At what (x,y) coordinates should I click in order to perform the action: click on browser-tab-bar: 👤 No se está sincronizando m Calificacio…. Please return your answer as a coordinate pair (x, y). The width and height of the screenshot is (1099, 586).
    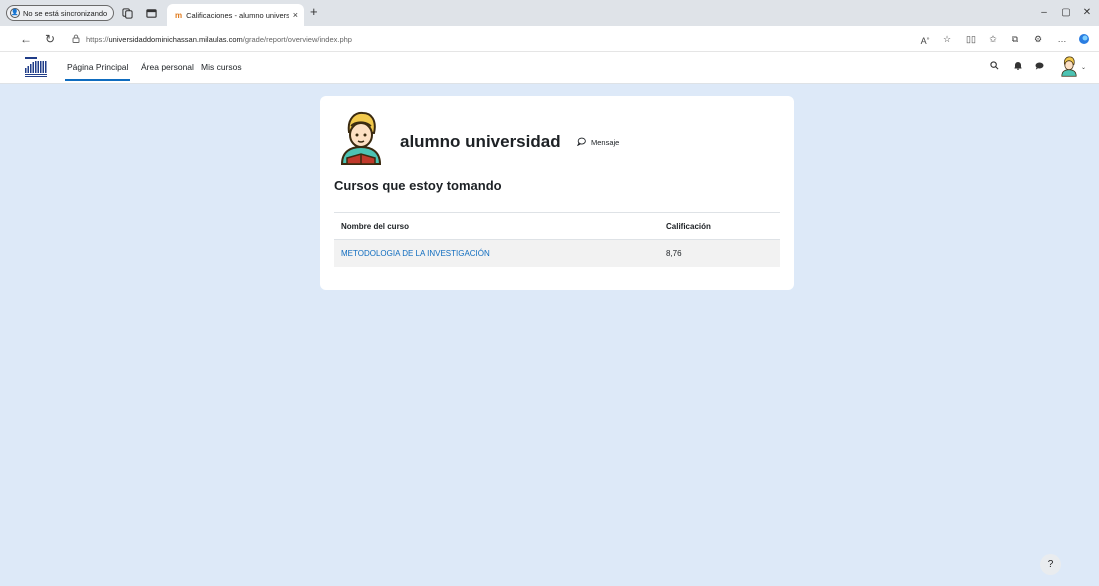
    Looking at the image, I should click on (549, 13).